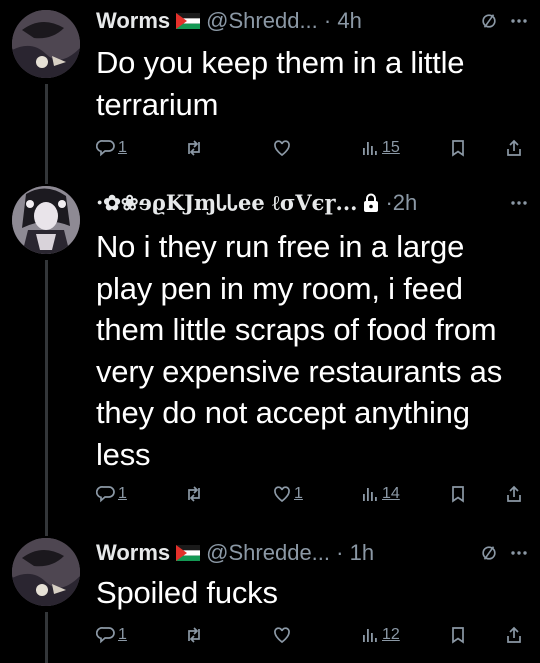 The height and width of the screenshot is (663, 540). Describe the element at coordinates (298, 493) in the screenshot. I see `like-count: 1` at that location.